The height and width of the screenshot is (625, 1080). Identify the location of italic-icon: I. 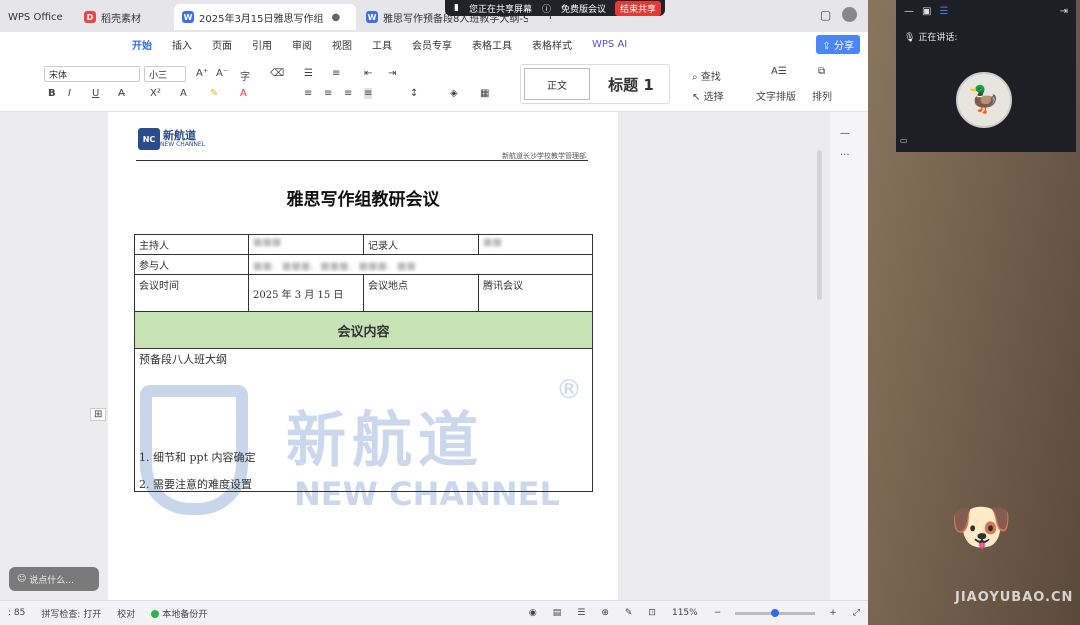
(69, 93).